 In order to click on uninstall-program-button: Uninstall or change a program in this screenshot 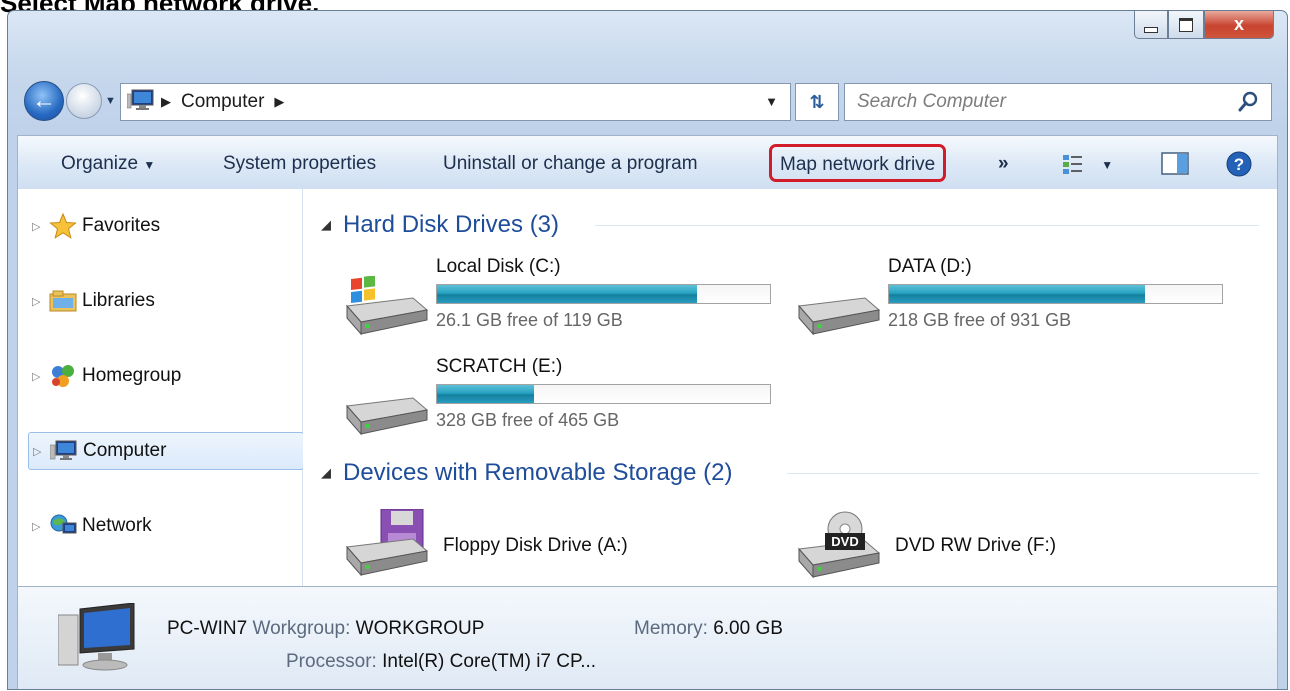, I will do `click(570, 163)`.